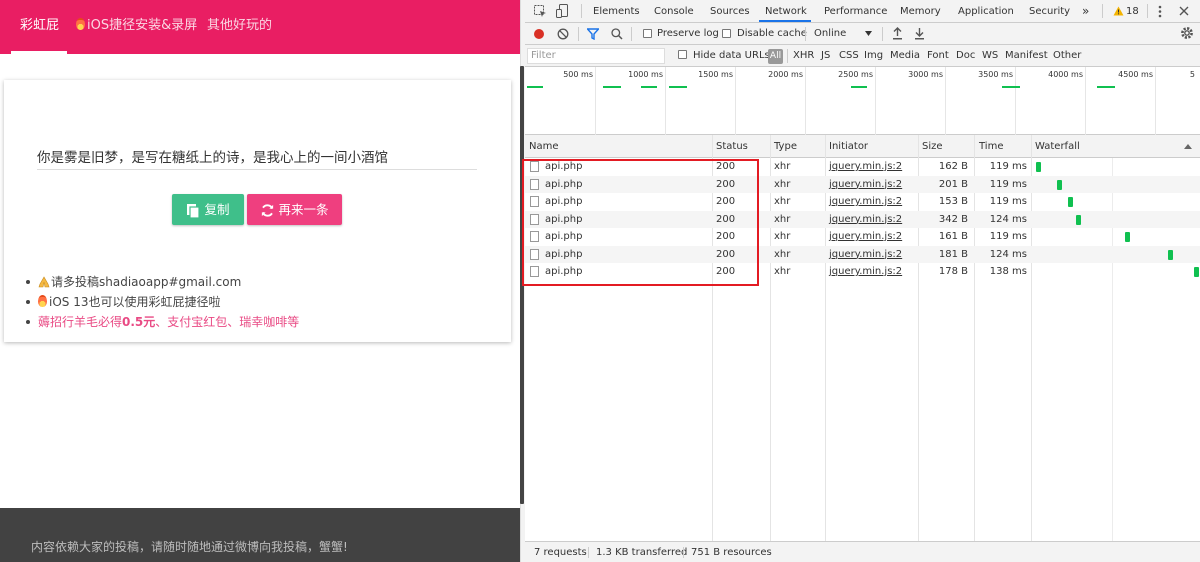 This screenshot has width=1200, height=562. Describe the element at coordinates (239, 27) in the screenshot. I see `nav-tab-other-fun: 其他好玩的` at that location.